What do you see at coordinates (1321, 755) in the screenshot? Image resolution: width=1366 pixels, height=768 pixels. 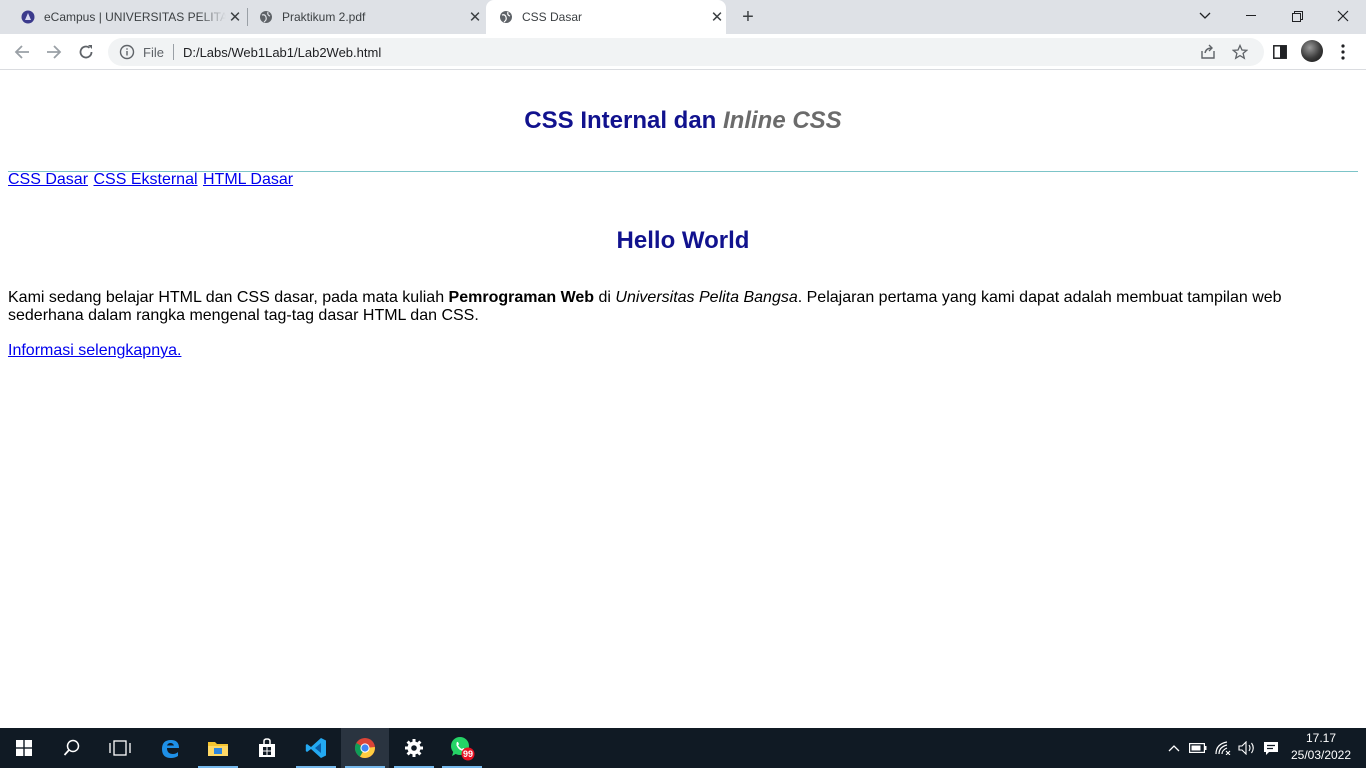 I see `clock-date: 25/03/2022` at bounding box center [1321, 755].